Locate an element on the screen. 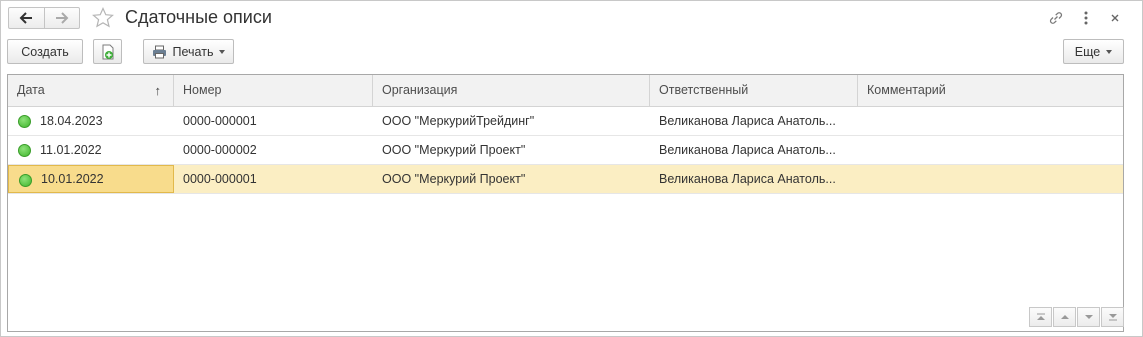 The width and height of the screenshot is (1143, 337). title-bar: Сдаточные описи is located at coordinates (571, 18).